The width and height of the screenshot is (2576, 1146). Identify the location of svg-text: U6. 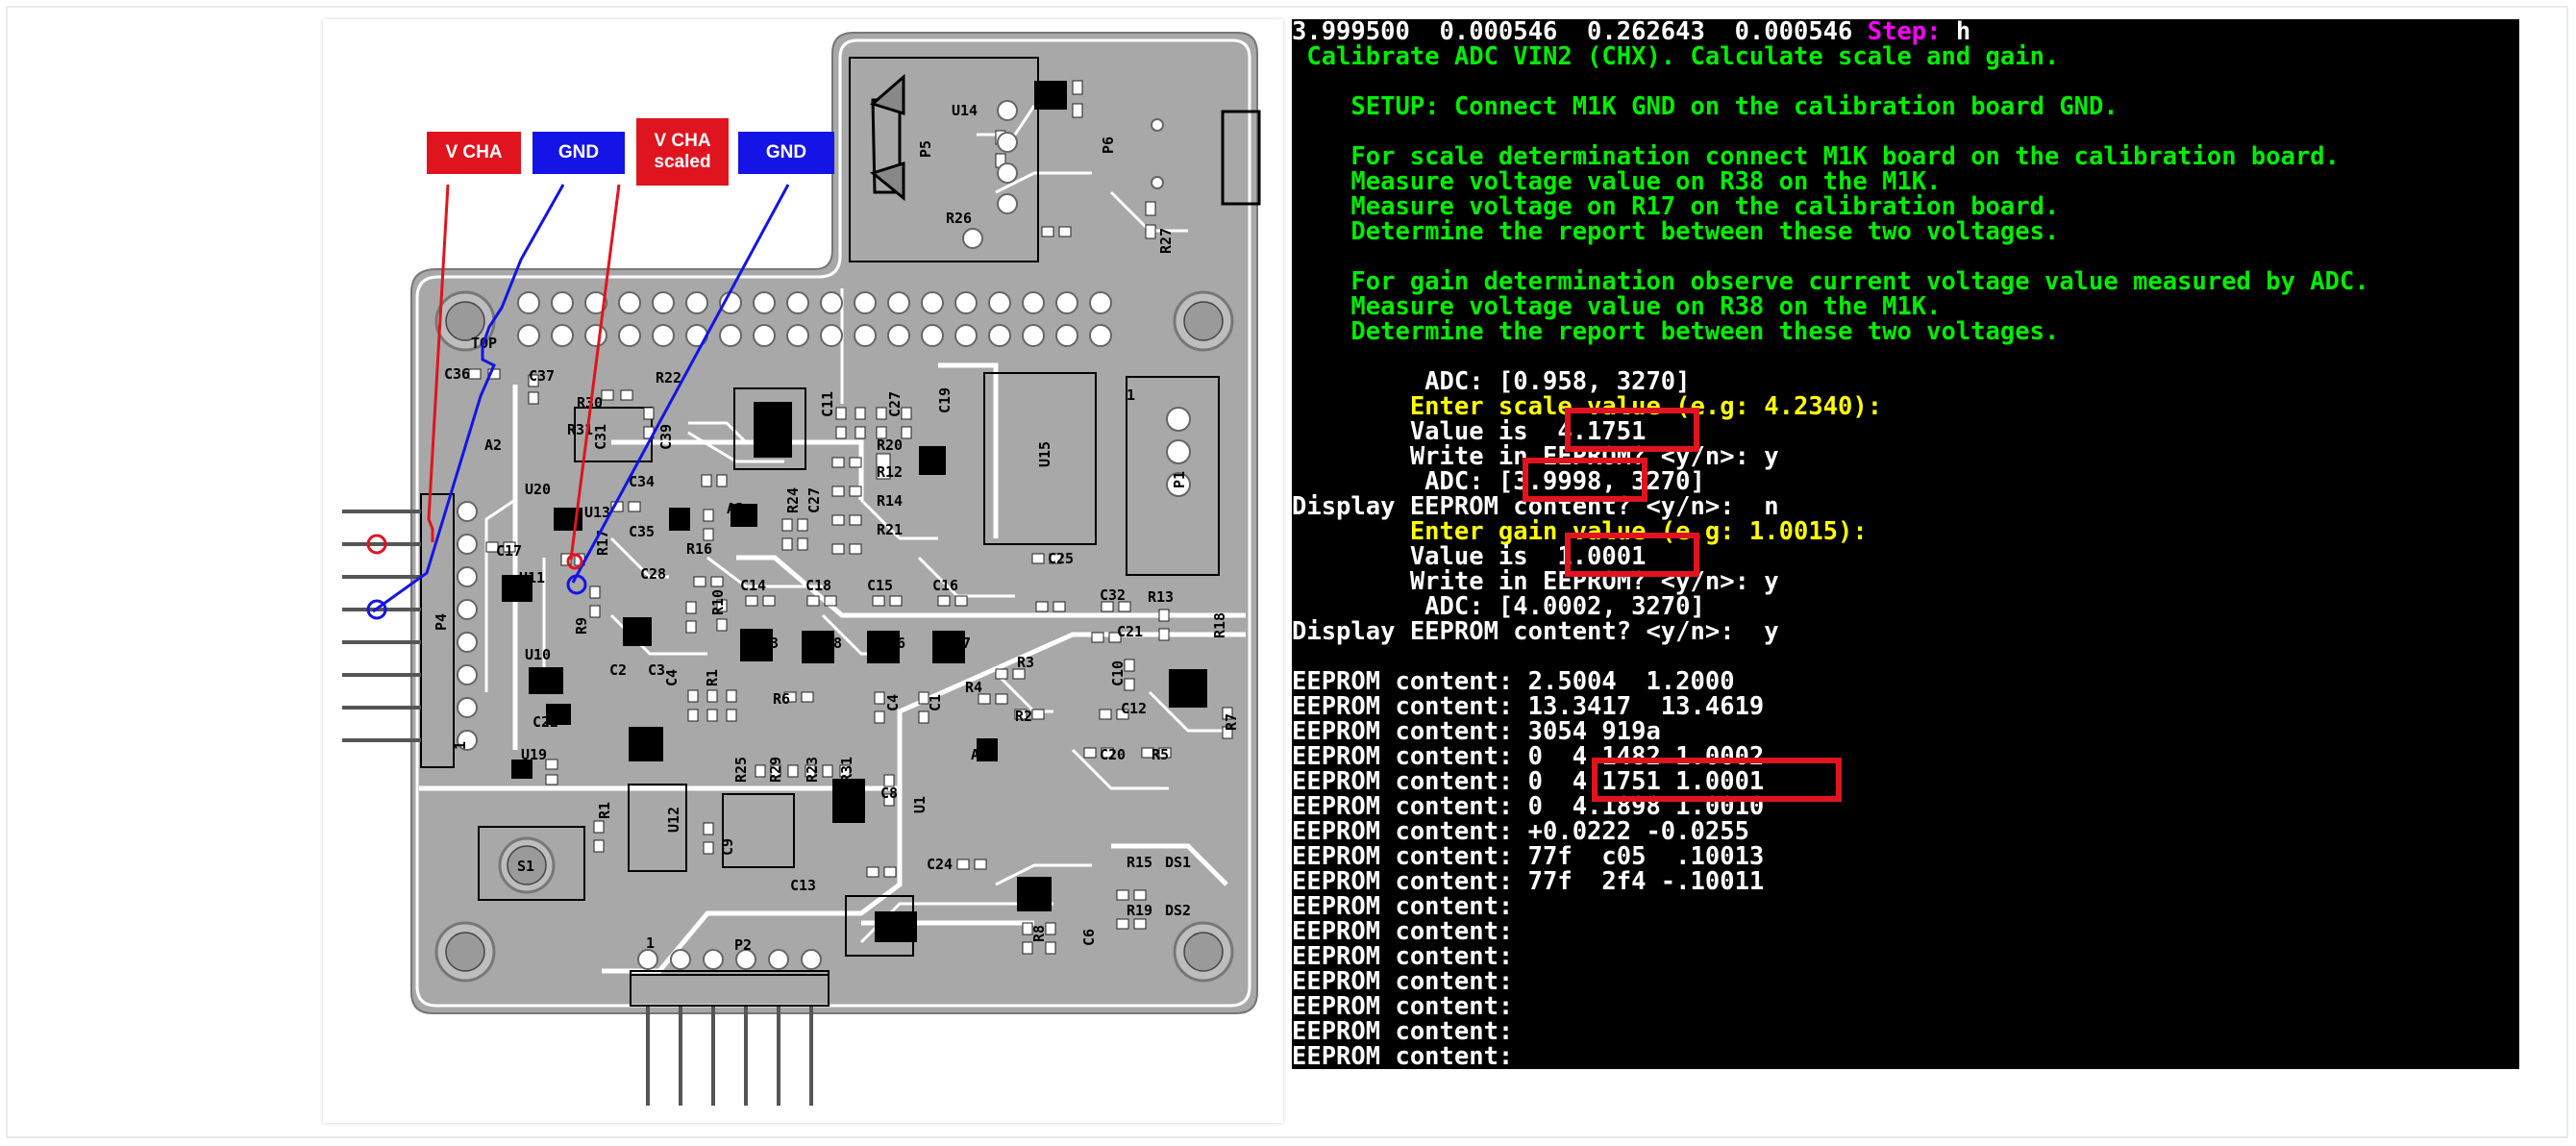
(897, 644).